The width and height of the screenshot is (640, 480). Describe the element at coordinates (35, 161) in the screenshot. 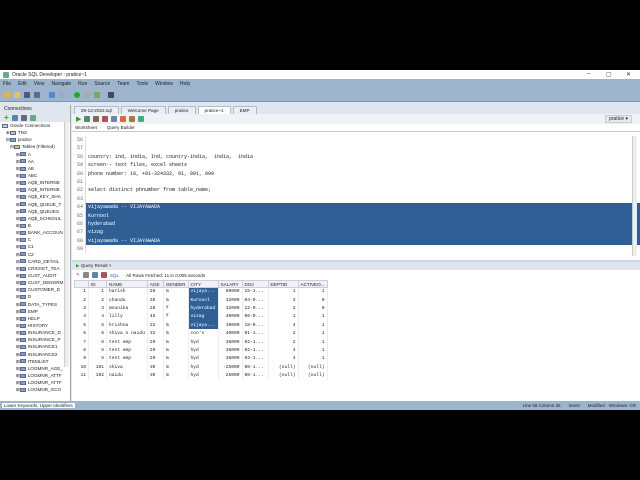

I see `tree-item-table: ⊞ AA` at that location.